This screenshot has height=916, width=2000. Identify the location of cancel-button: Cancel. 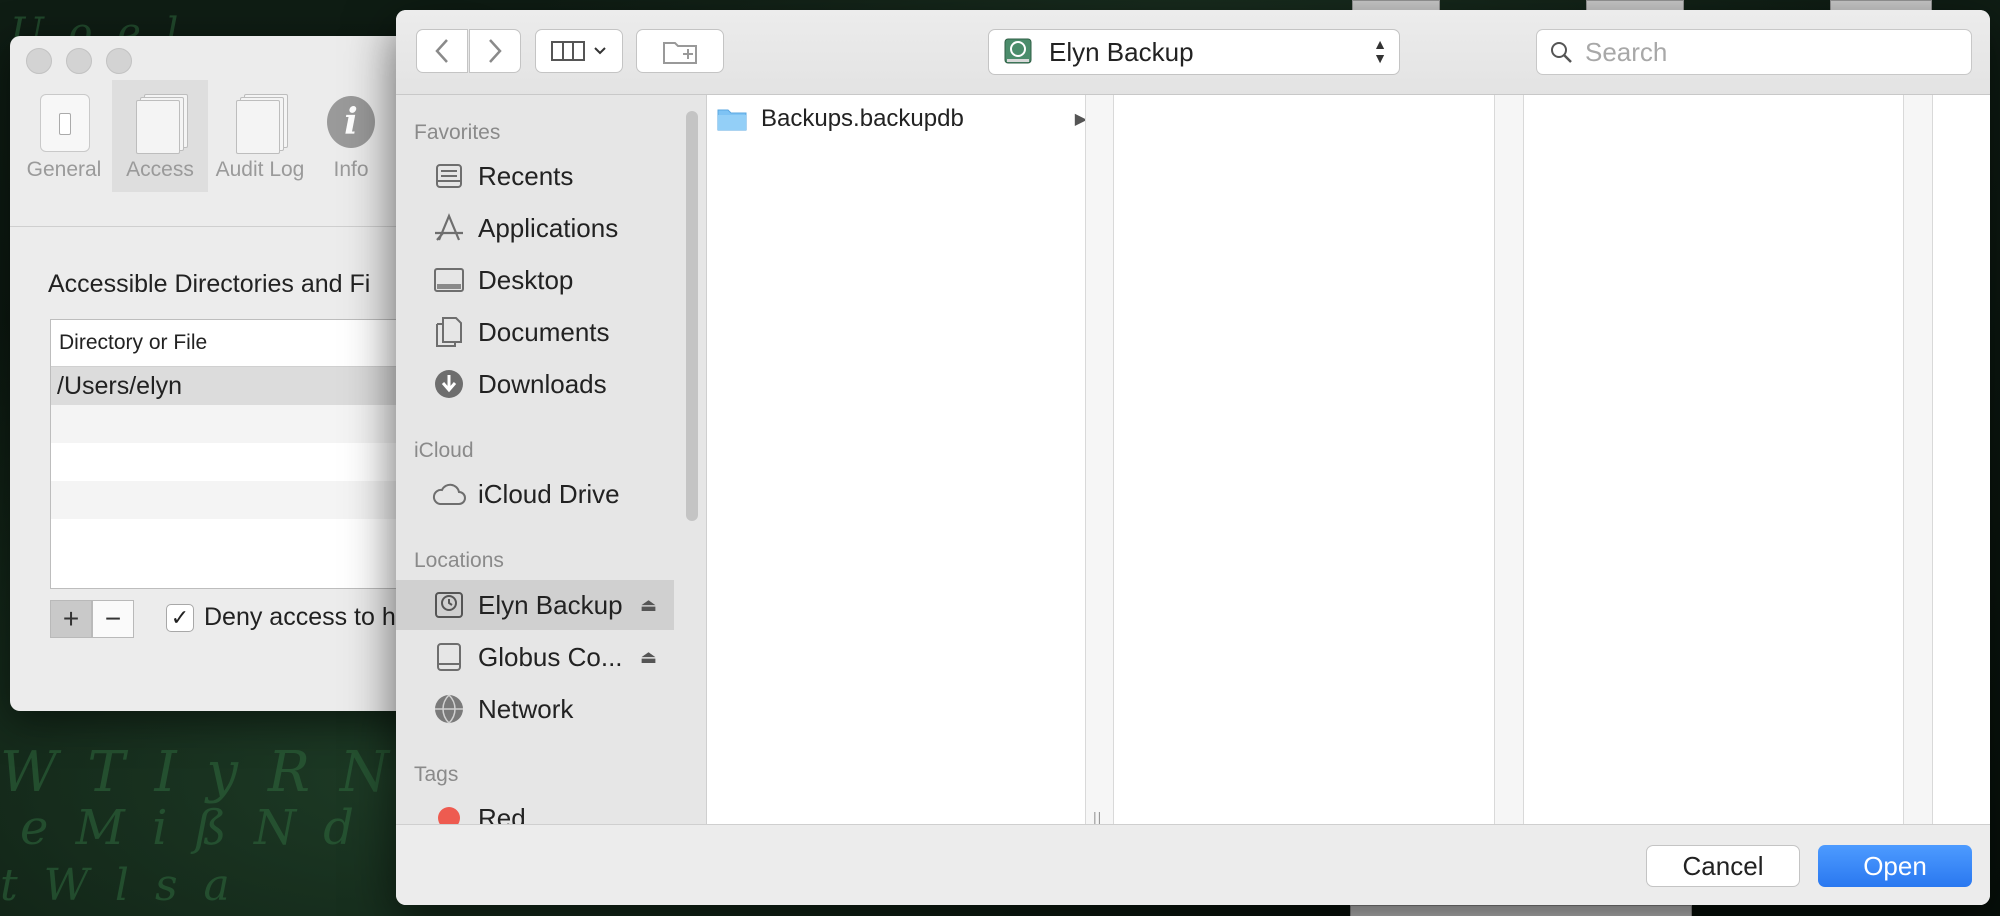
(1723, 866).